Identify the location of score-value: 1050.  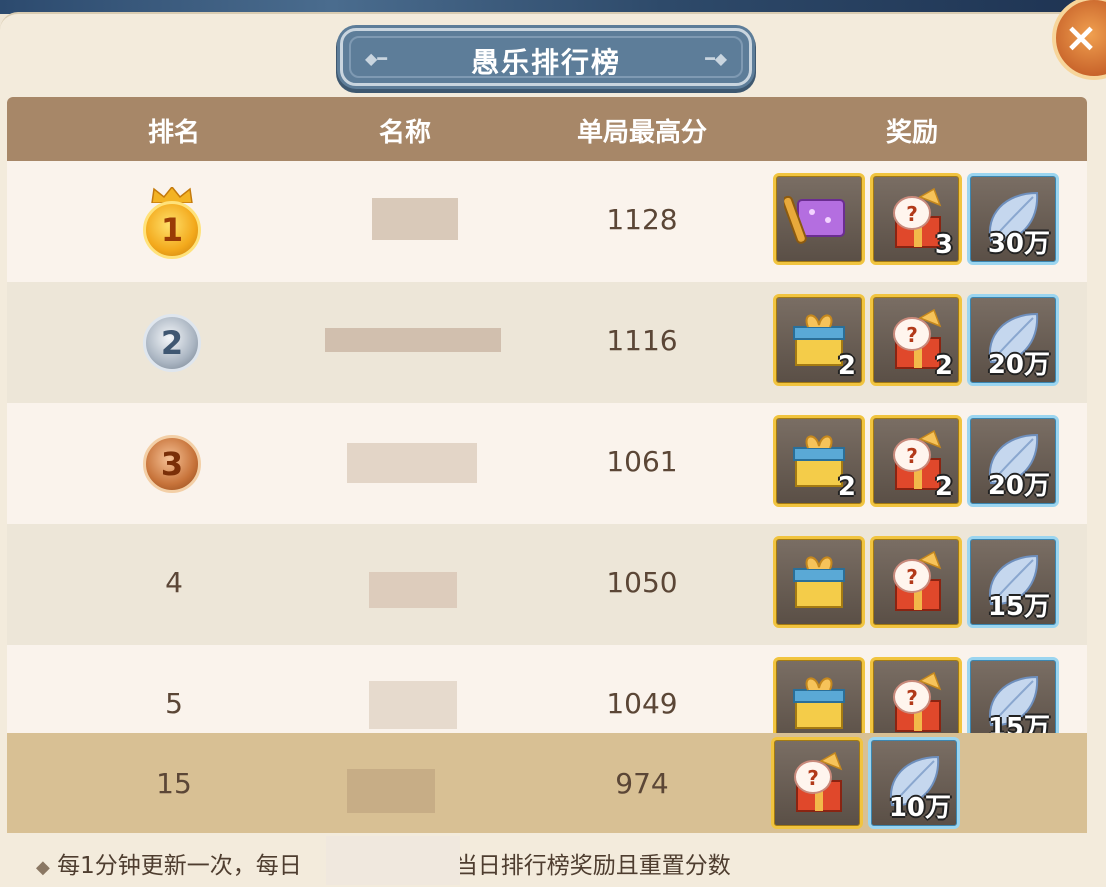
(642, 582).